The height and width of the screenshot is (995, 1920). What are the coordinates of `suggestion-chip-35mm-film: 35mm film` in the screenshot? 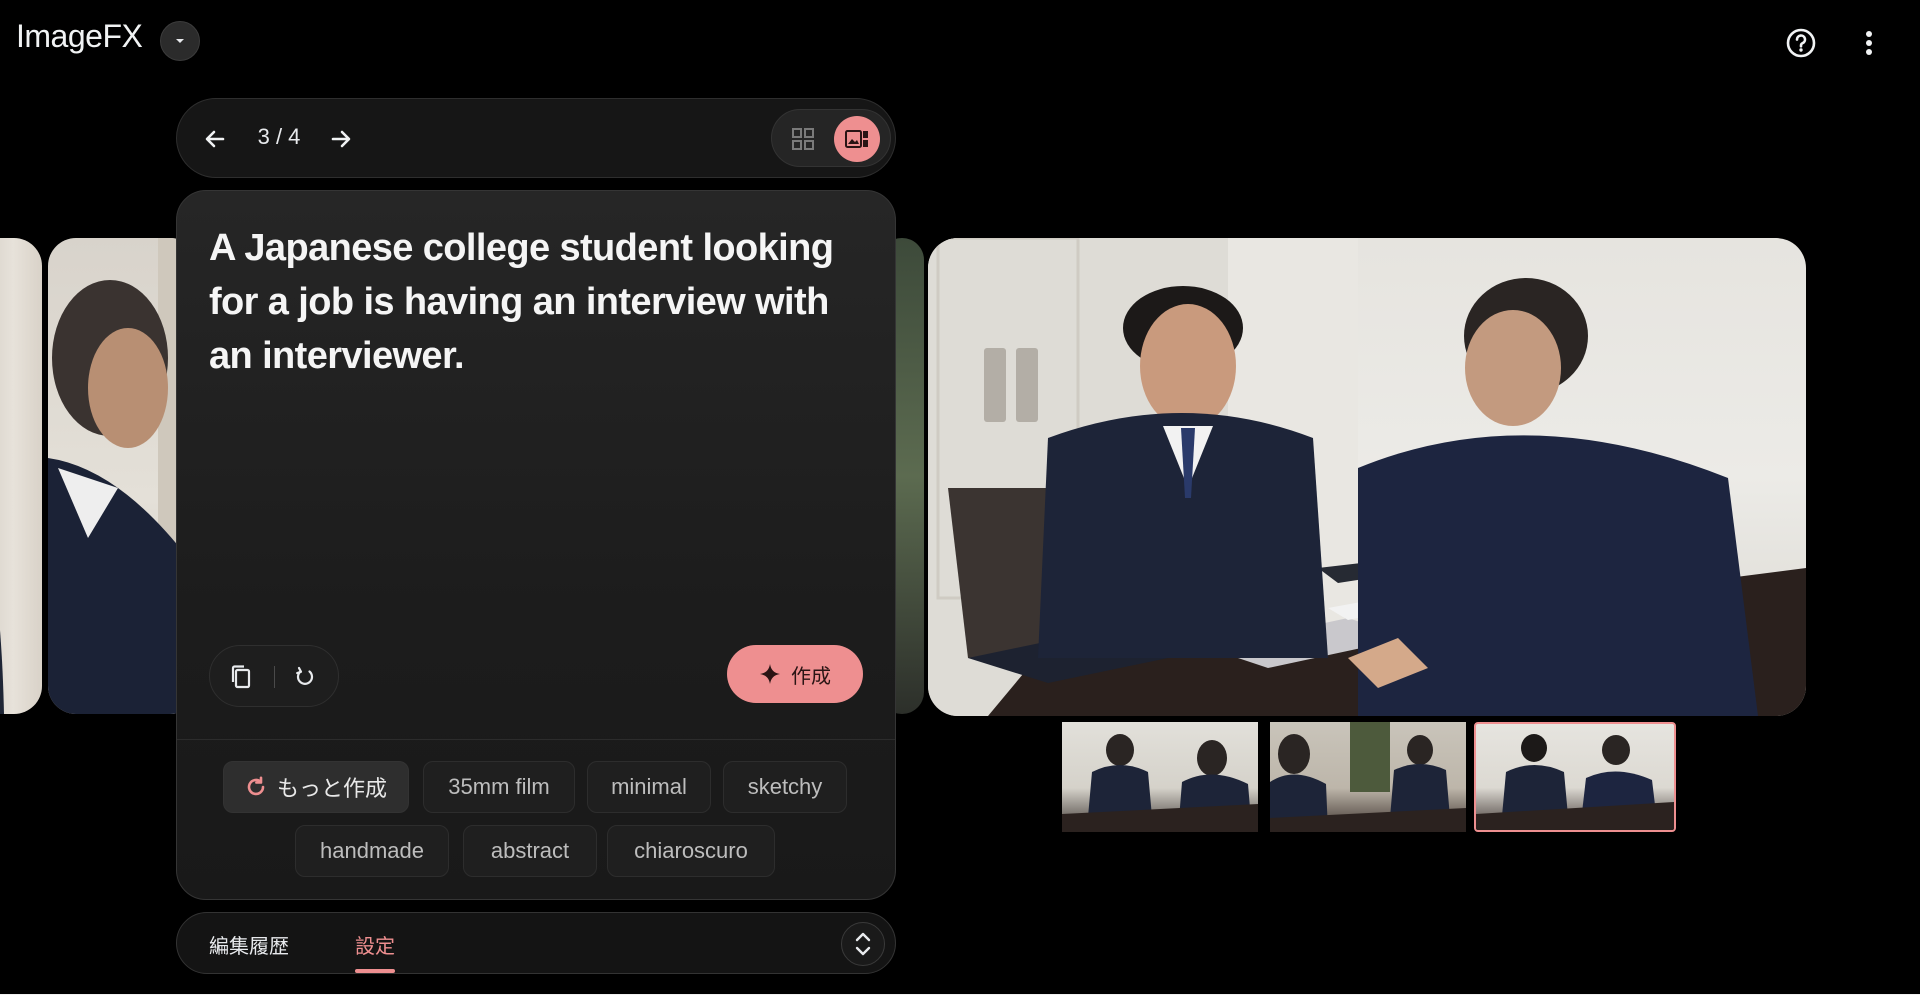 It's located at (499, 787).